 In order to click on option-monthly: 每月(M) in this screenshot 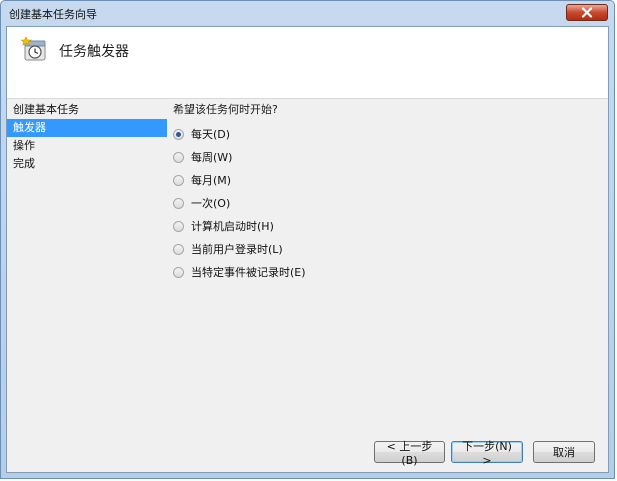, I will do `click(388, 180)`.